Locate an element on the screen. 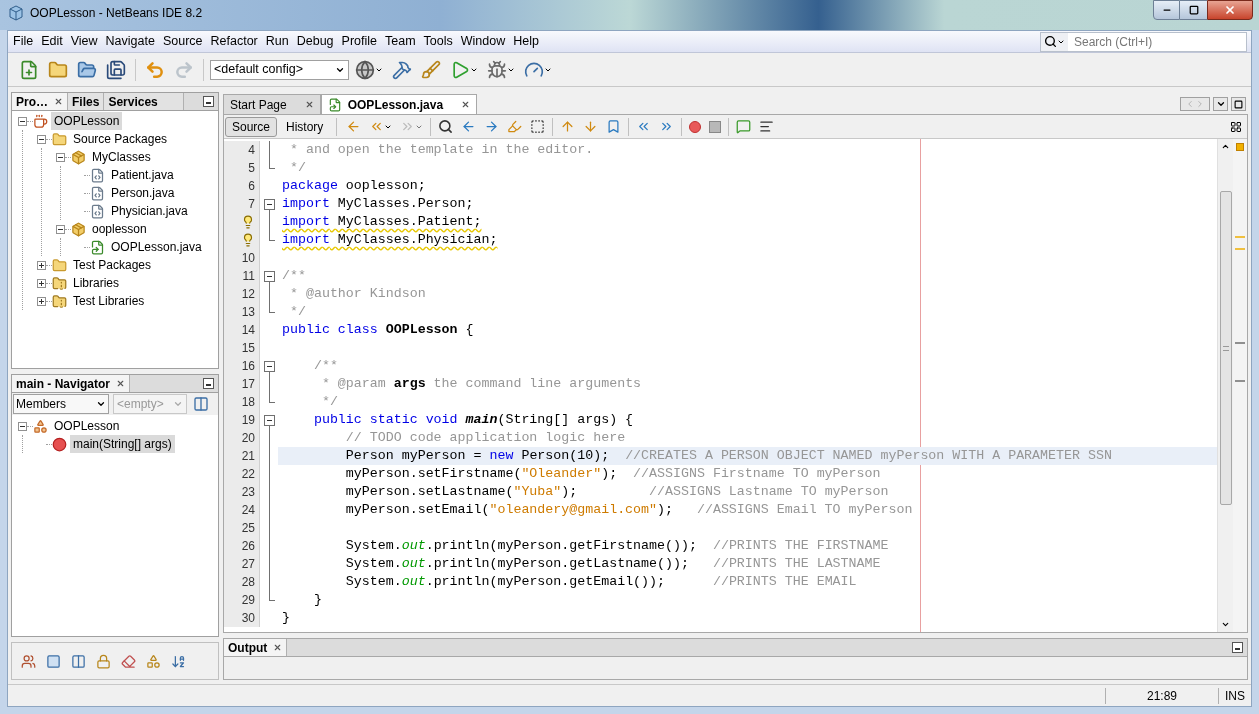 This screenshot has width=1259, height=714. code-line: public static void main(String[] args) { is located at coordinates (473, 420).